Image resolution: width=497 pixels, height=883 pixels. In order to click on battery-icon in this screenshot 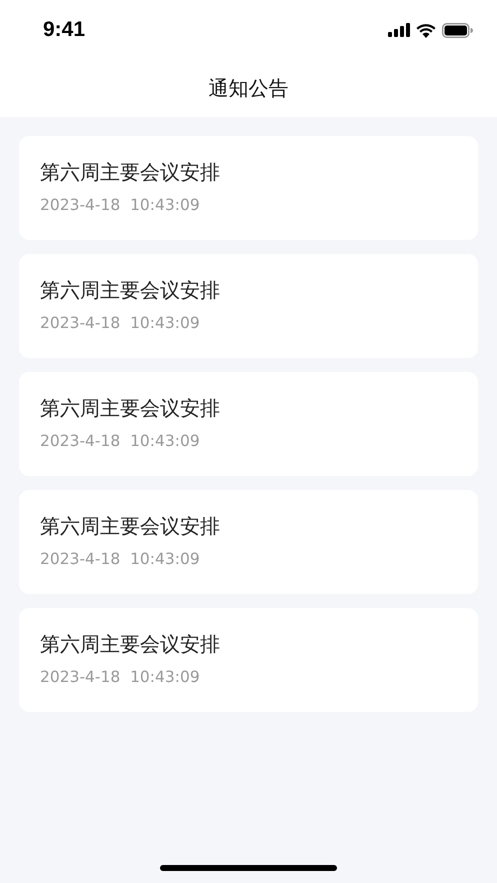, I will do `click(457, 30)`.